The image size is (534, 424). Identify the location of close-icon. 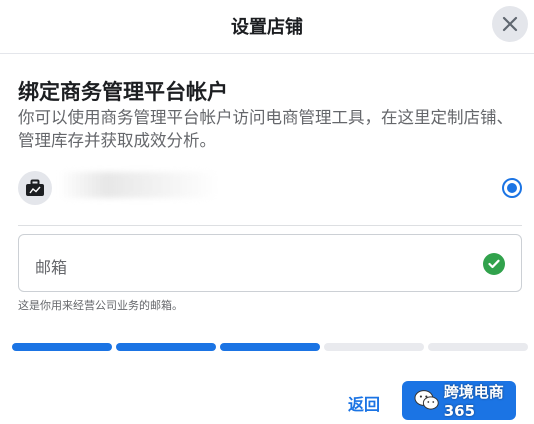
(510, 24).